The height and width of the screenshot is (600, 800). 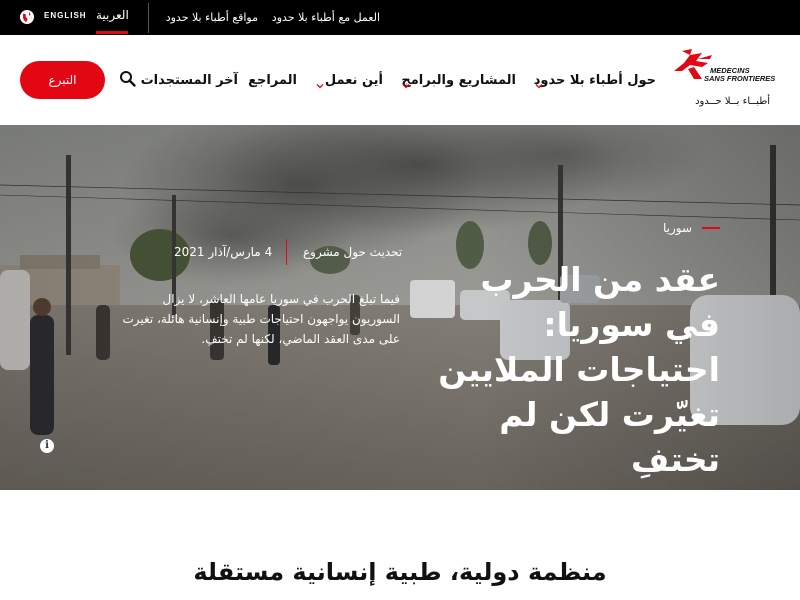 I want to click on donate-button: التبرع, so click(x=62, y=80).